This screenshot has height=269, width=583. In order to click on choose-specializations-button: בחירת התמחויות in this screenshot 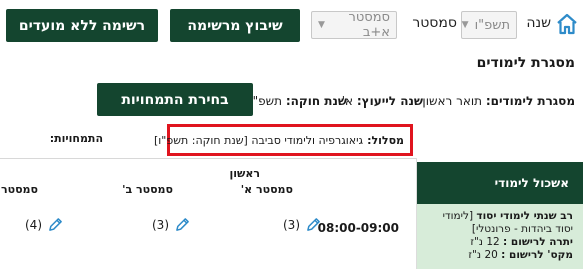, I will do `click(175, 99)`.